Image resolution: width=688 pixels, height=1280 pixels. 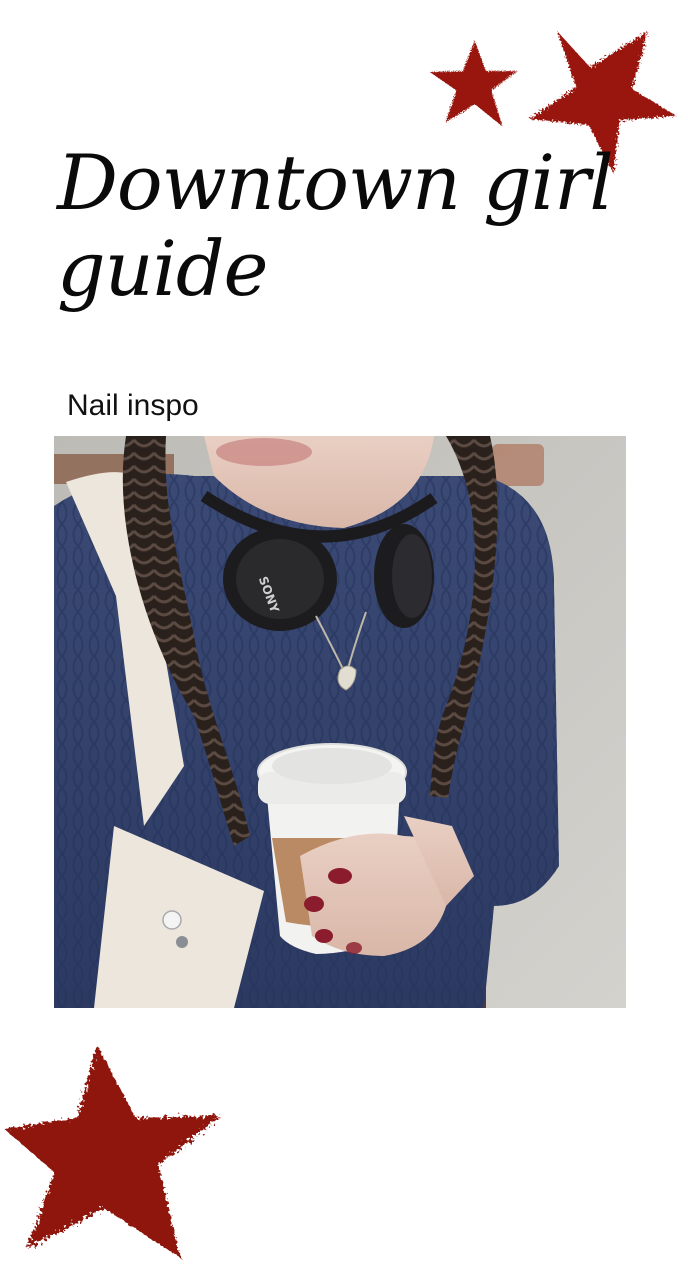 What do you see at coordinates (335, 225) in the screenshot?
I see `page-title: Downtown girl guide` at bounding box center [335, 225].